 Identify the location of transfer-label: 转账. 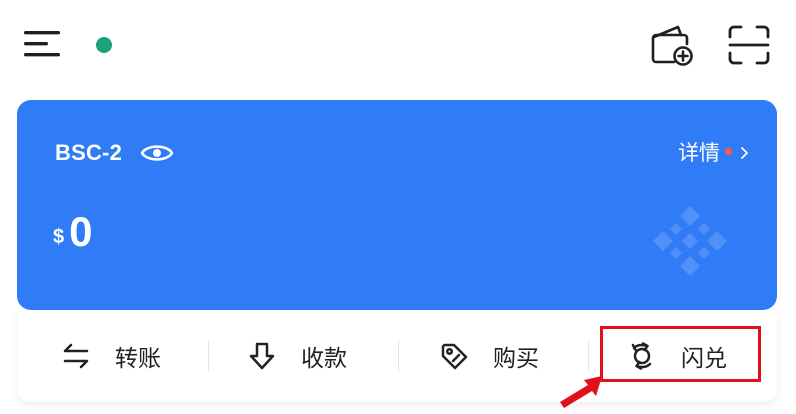
(138, 359).